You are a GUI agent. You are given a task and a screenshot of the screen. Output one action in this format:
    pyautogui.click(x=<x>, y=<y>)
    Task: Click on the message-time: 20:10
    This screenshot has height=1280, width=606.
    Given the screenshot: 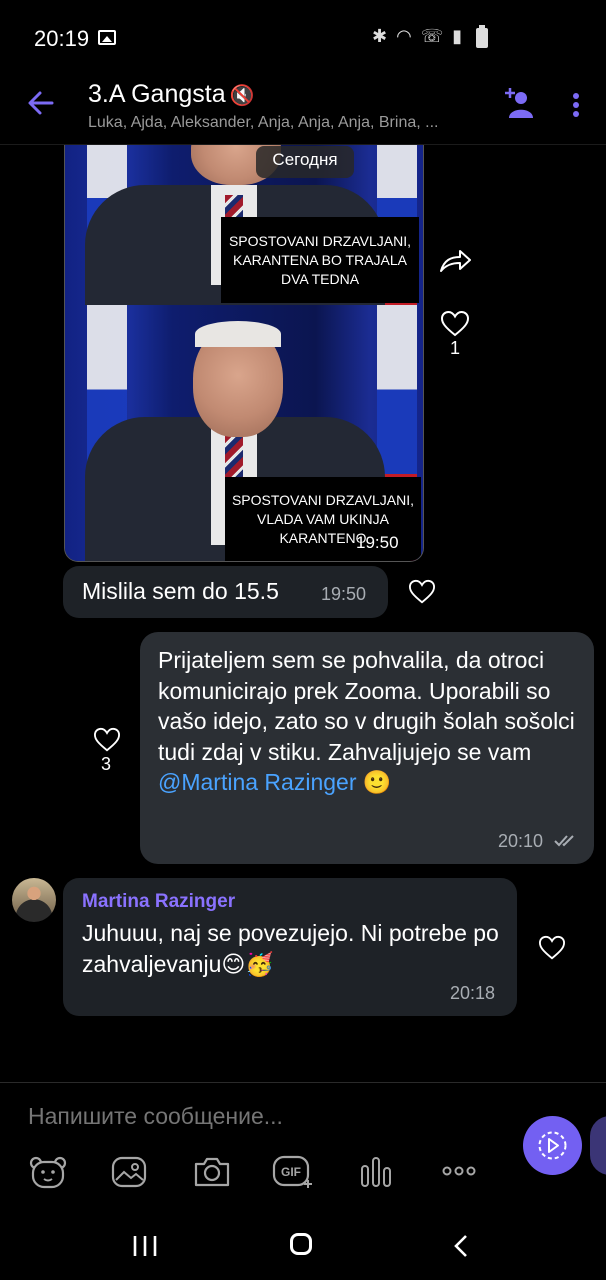 What is the action you would take?
    pyautogui.click(x=521, y=841)
    